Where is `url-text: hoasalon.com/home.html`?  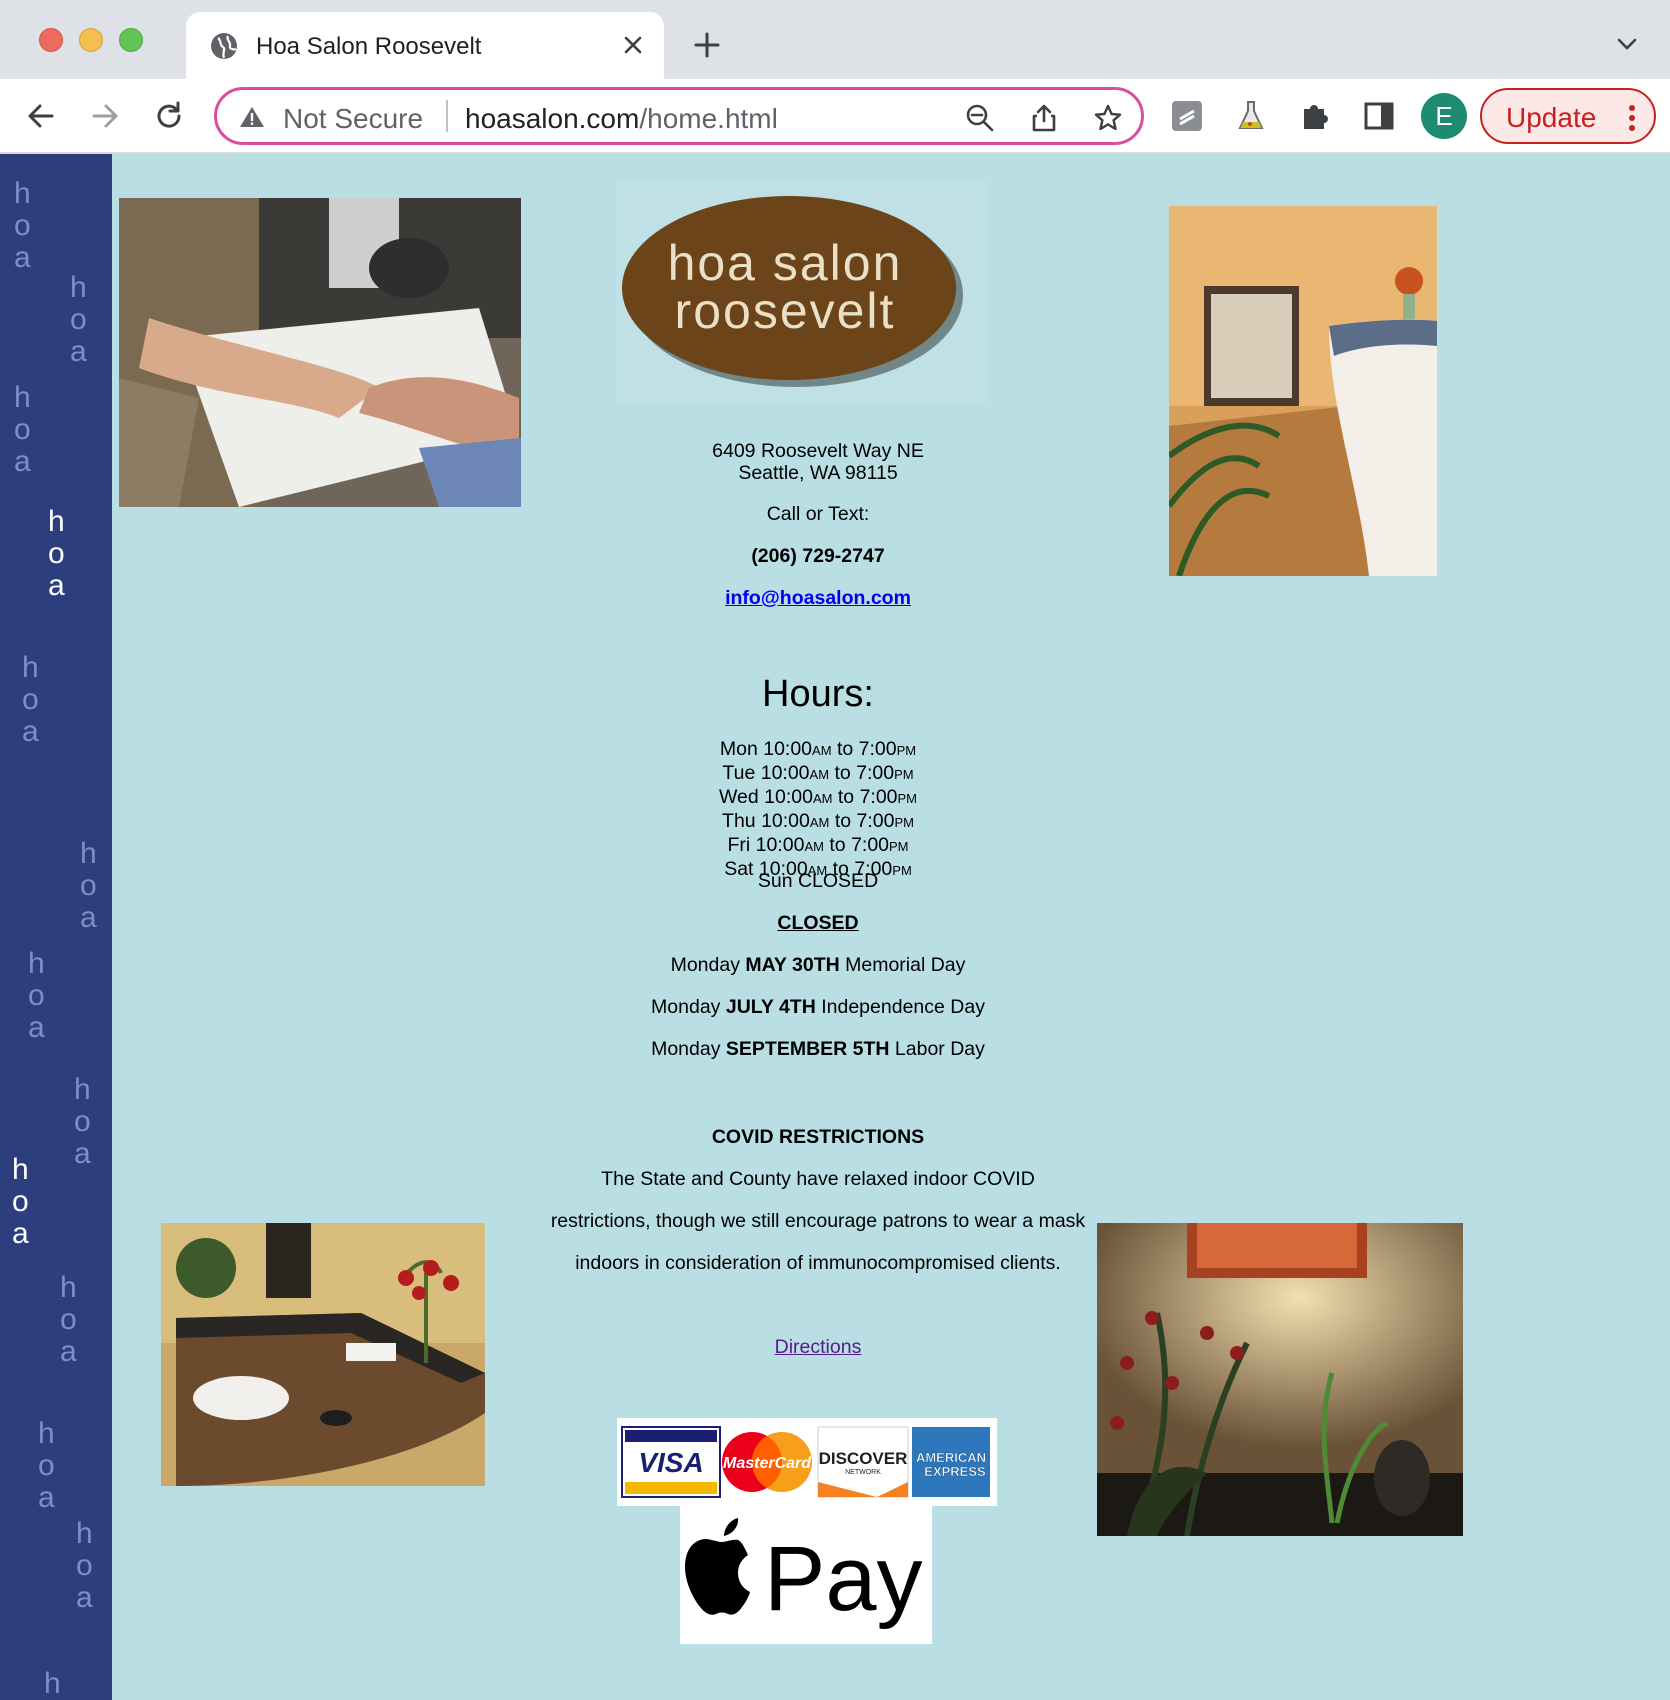
url-text: hoasalon.com/home.html is located at coordinates (621, 119).